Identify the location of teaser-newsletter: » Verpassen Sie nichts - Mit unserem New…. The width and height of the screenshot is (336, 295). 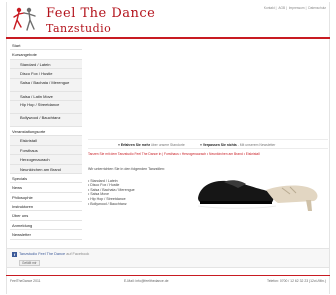
(237, 145).